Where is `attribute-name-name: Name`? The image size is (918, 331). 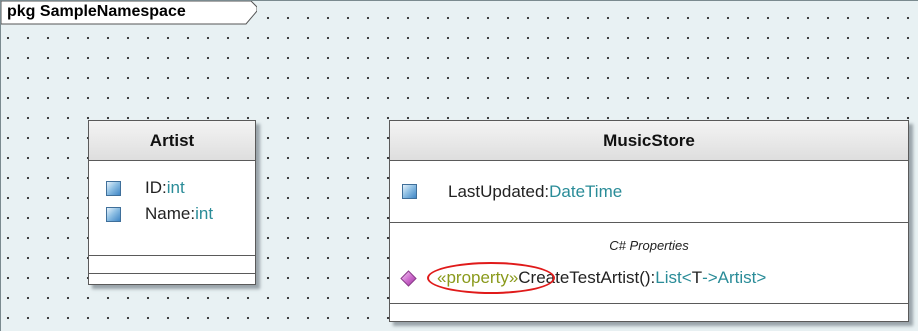 attribute-name-name: Name is located at coordinates (168, 213).